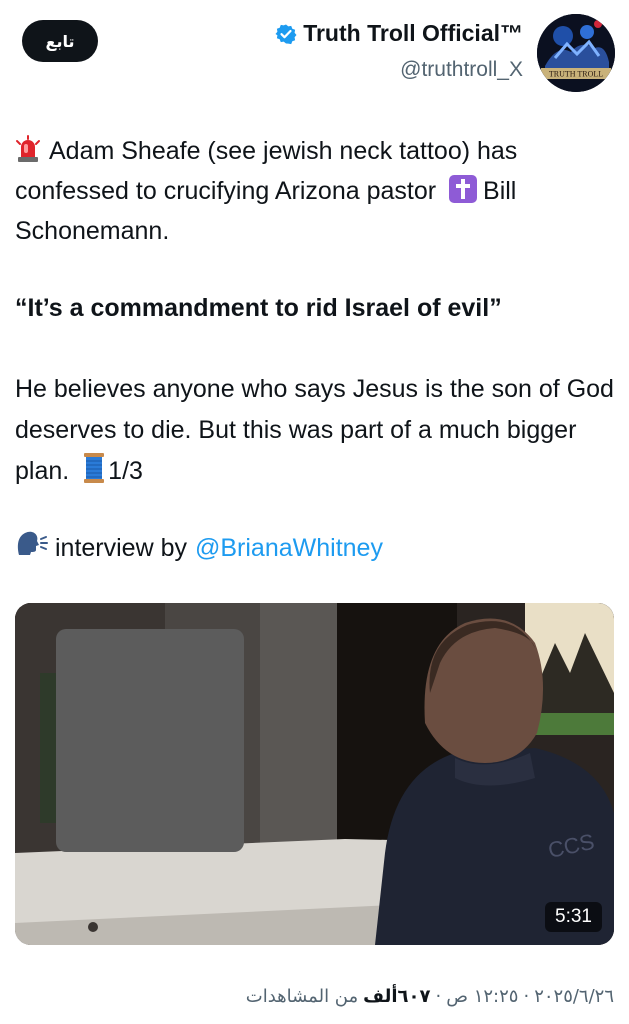 Image resolution: width=629 pixels, height=1024 pixels. I want to click on tweet-date: ٢٠٢٥/٦/٢٦, so click(574, 996).